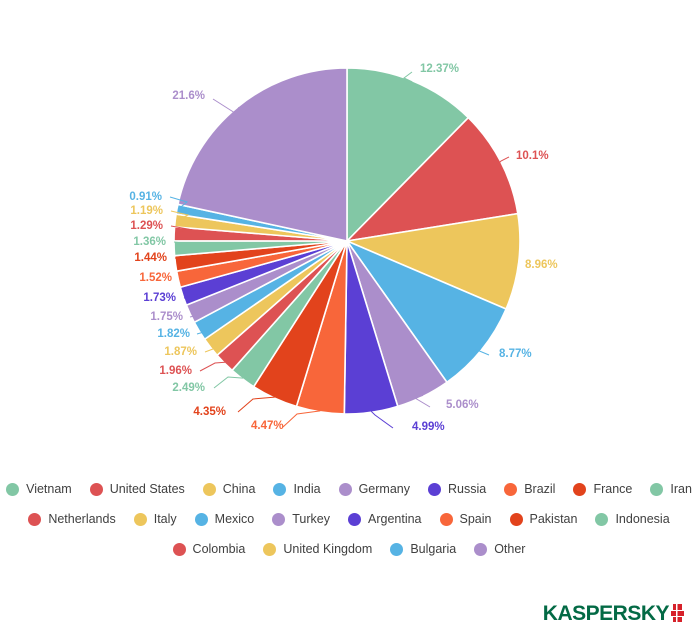 The width and height of the screenshot is (698, 641). Describe the element at coordinates (188, 388) in the screenshot. I see `pie-slice-value-label: 2.49%` at that location.